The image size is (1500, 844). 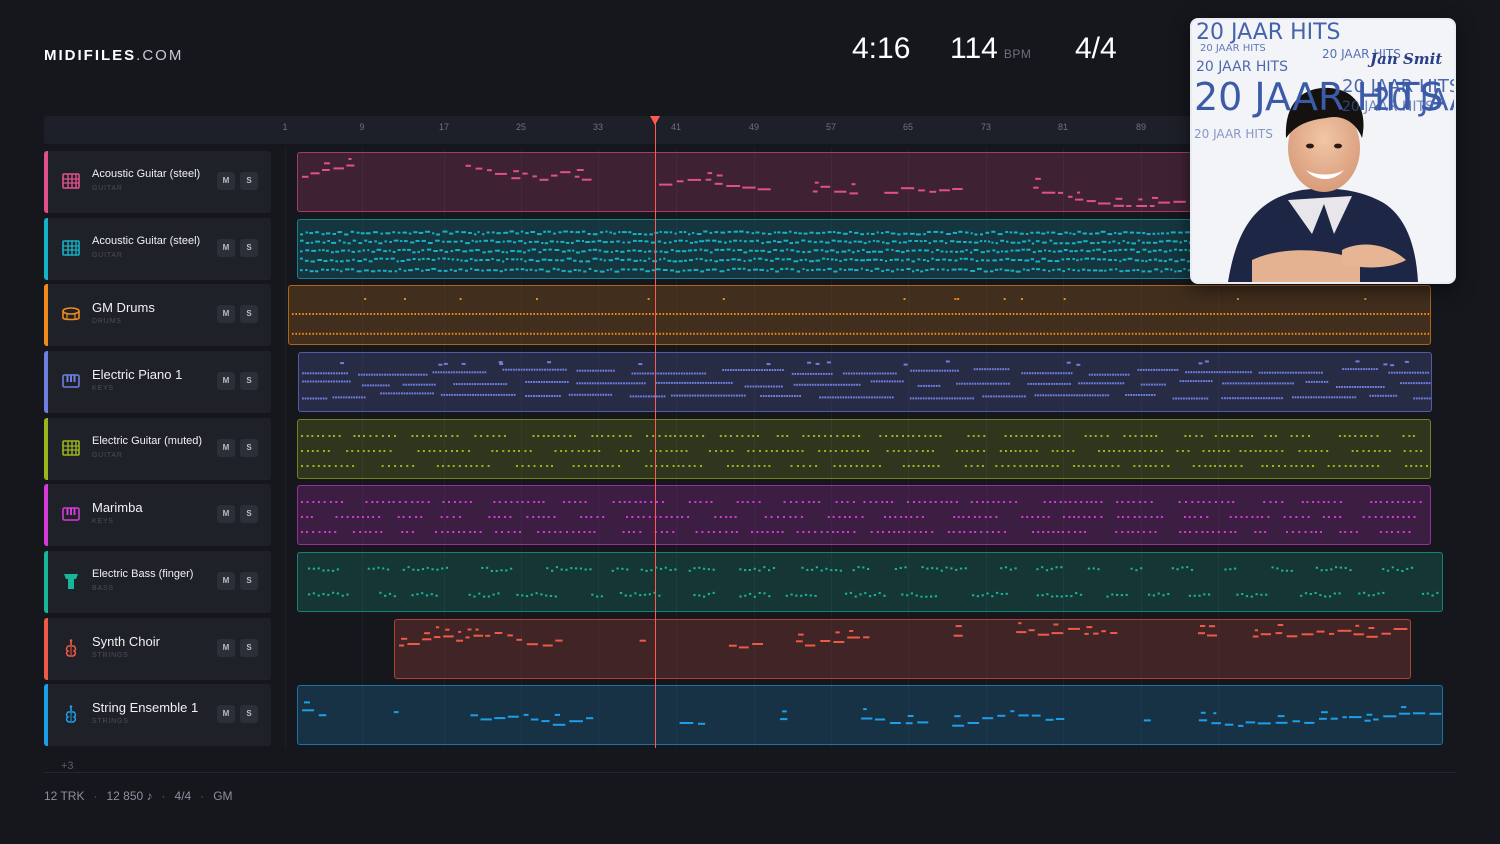 I want to click on tempo-display: 114 BPM, so click(x=990, y=52).